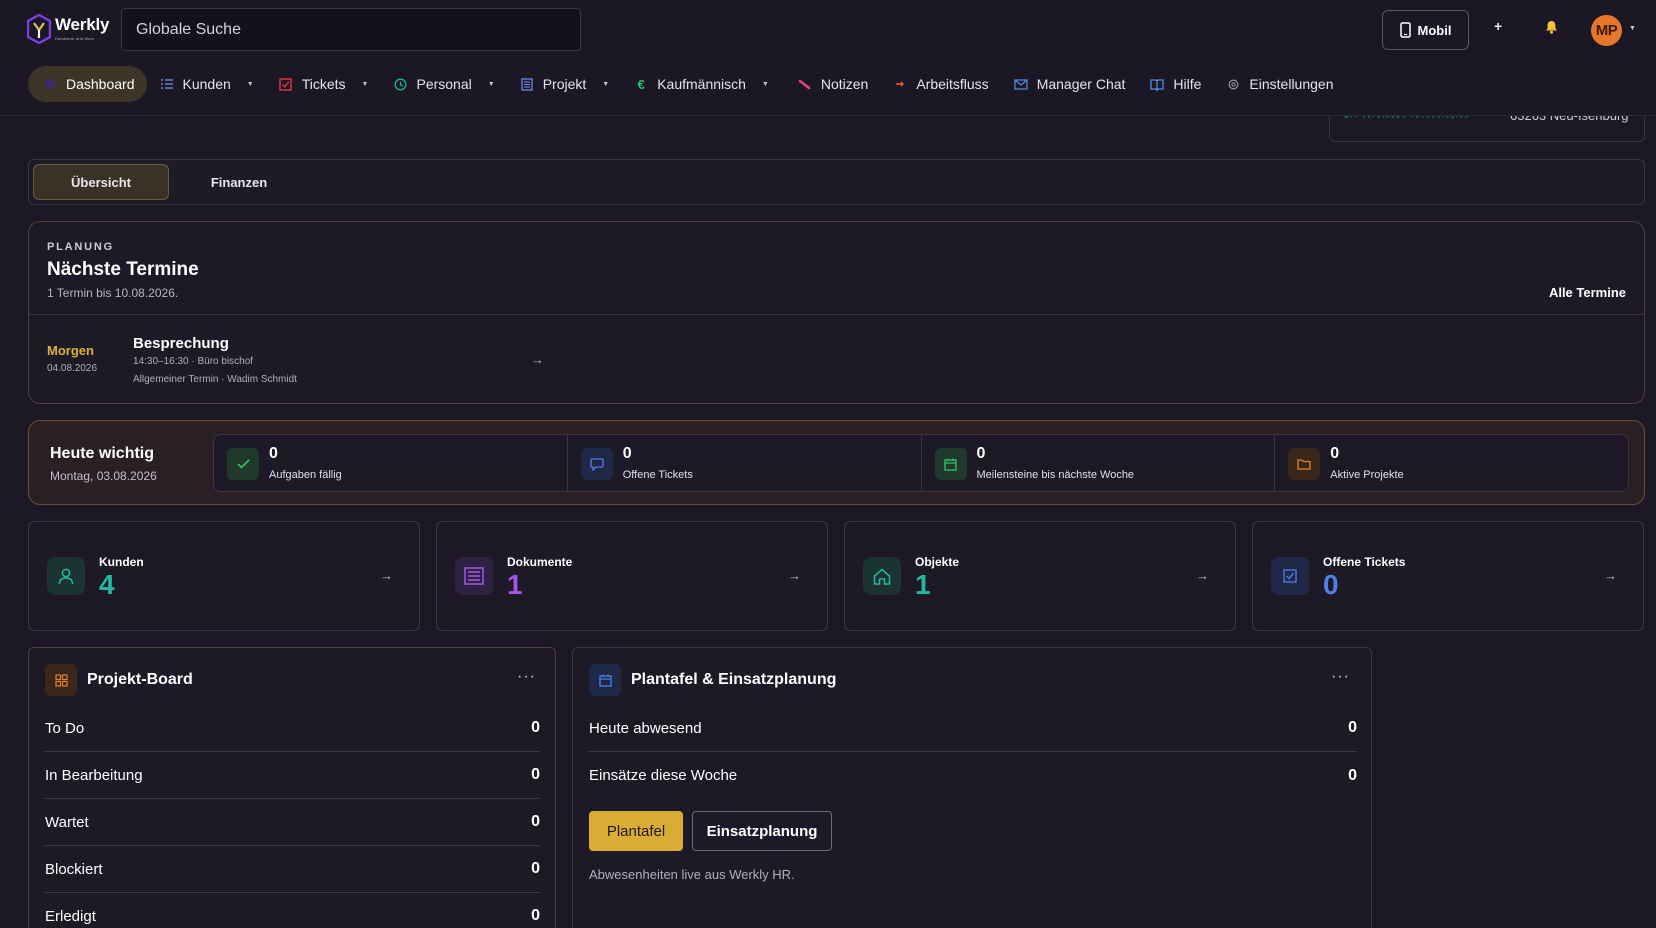  What do you see at coordinates (68, 29) in the screenshot?
I see `app-logo: Werkly Handwerk and More` at bounding box center [68, 29].